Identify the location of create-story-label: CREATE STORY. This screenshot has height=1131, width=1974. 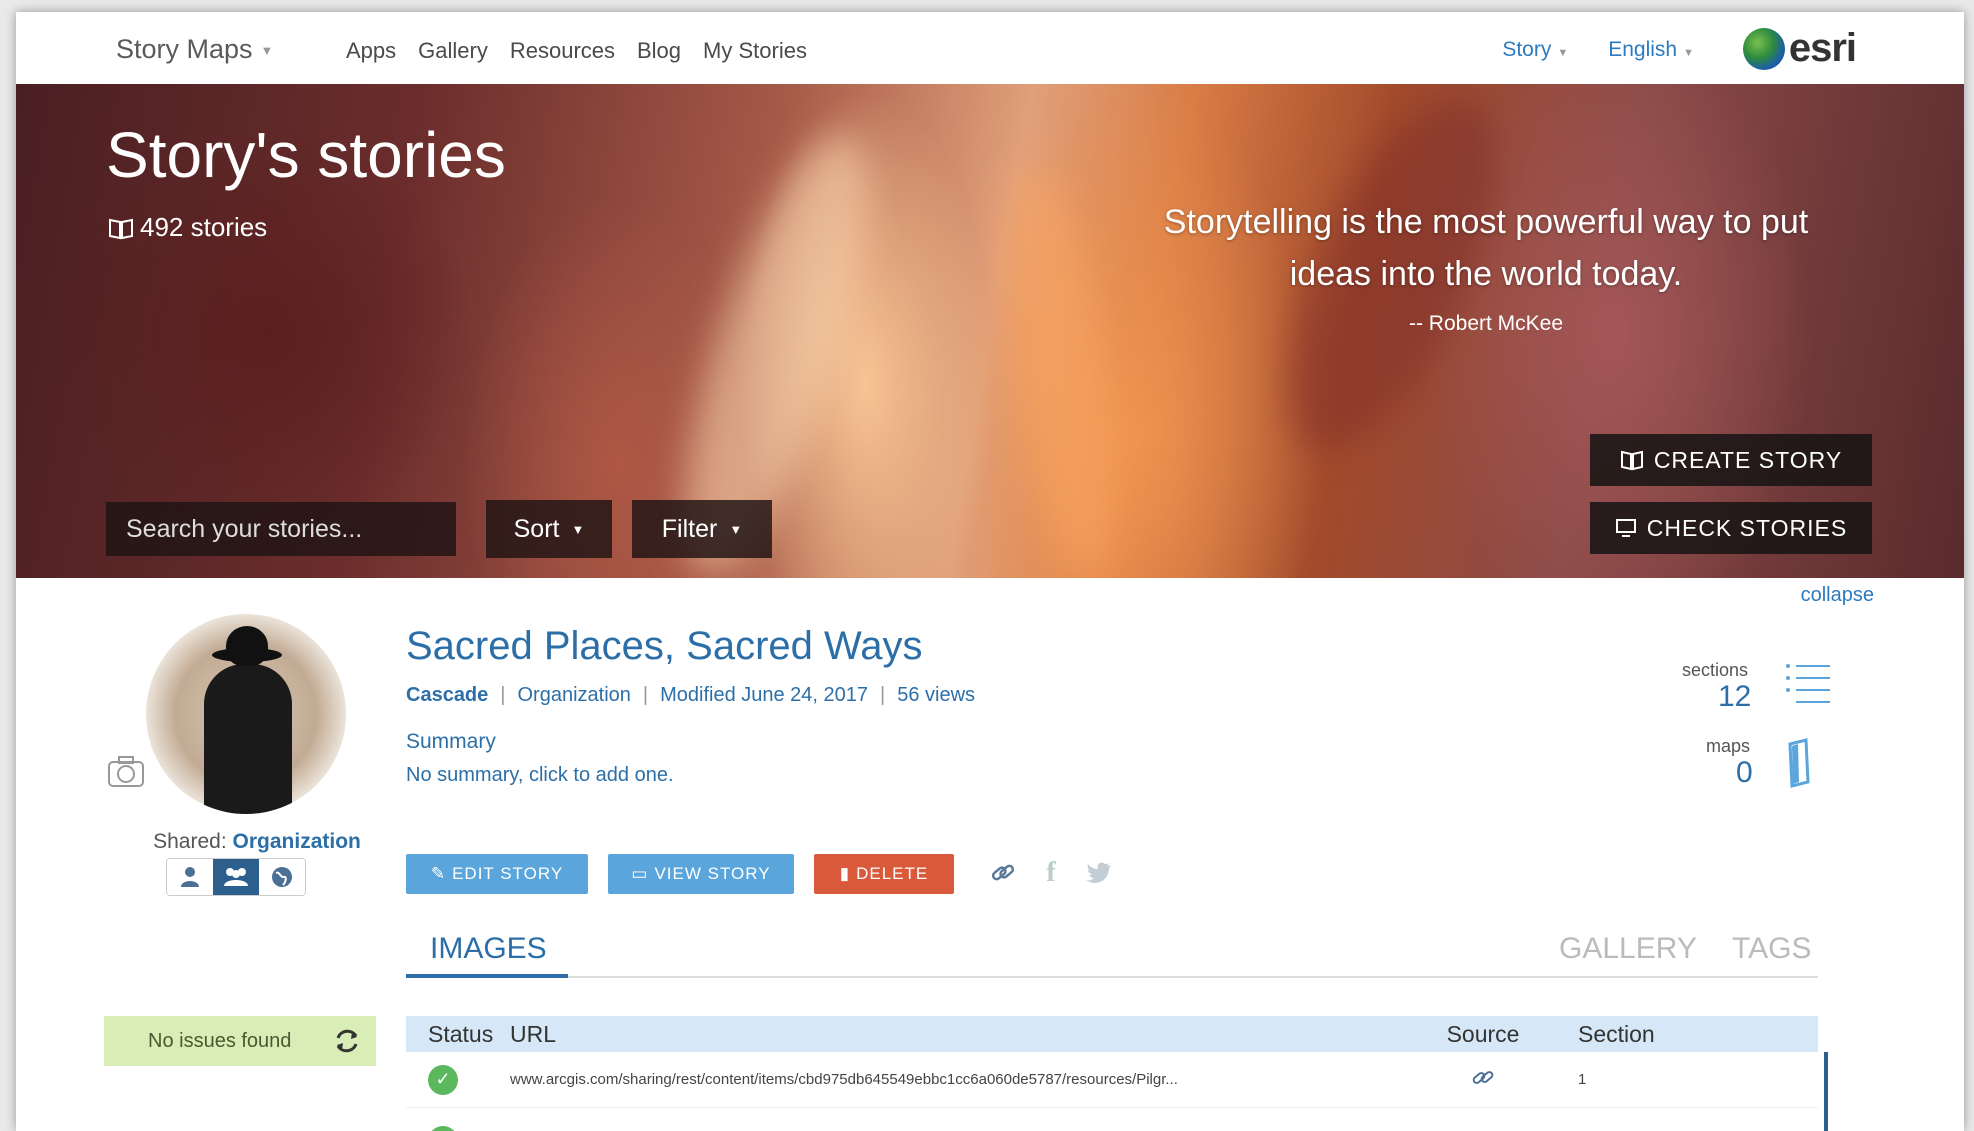
(1748, 459).